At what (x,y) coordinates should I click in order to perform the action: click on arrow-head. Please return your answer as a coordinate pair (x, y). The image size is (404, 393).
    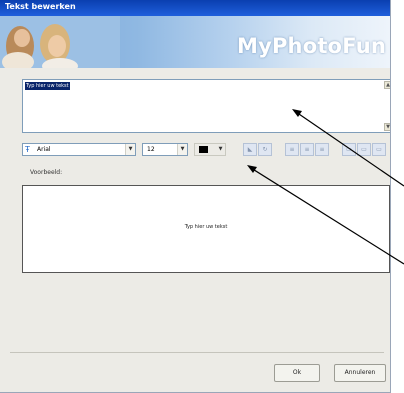
    Looking at the image, I should click on (252, 169).